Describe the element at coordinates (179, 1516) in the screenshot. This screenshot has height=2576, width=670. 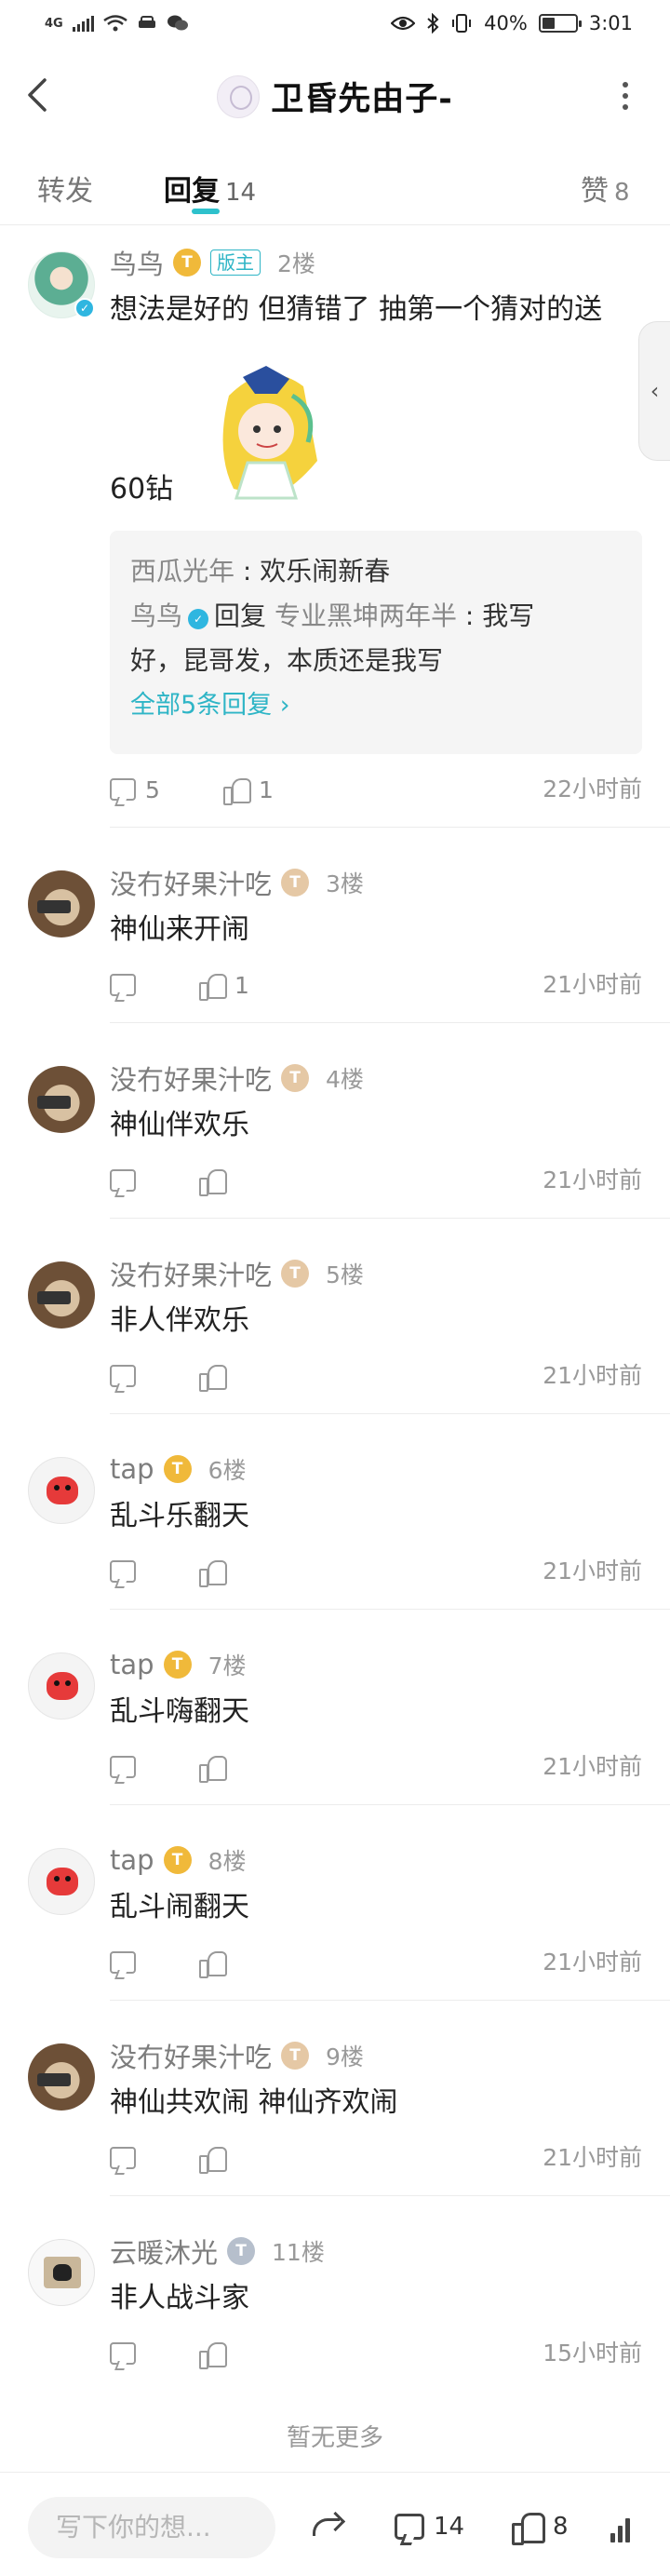
I see `comment-text: 乱斗乐翻天` at that location.